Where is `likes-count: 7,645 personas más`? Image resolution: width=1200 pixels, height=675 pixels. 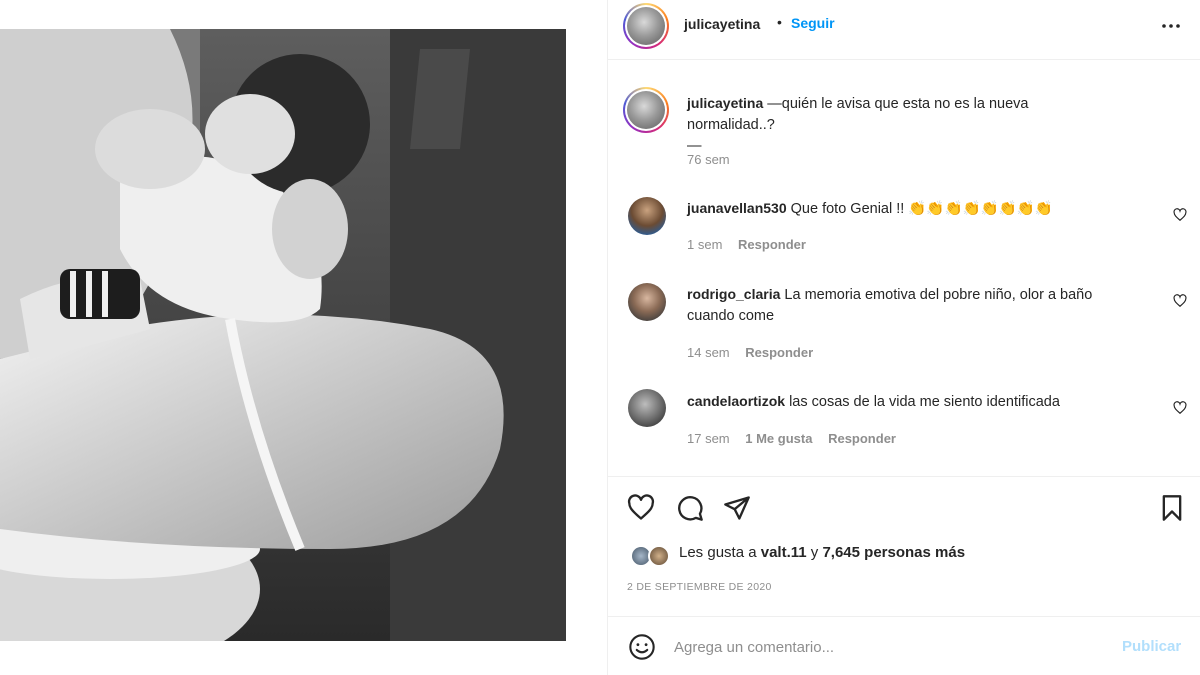 likes-count: 7,645 personas más is located at coordinates (893, 552).